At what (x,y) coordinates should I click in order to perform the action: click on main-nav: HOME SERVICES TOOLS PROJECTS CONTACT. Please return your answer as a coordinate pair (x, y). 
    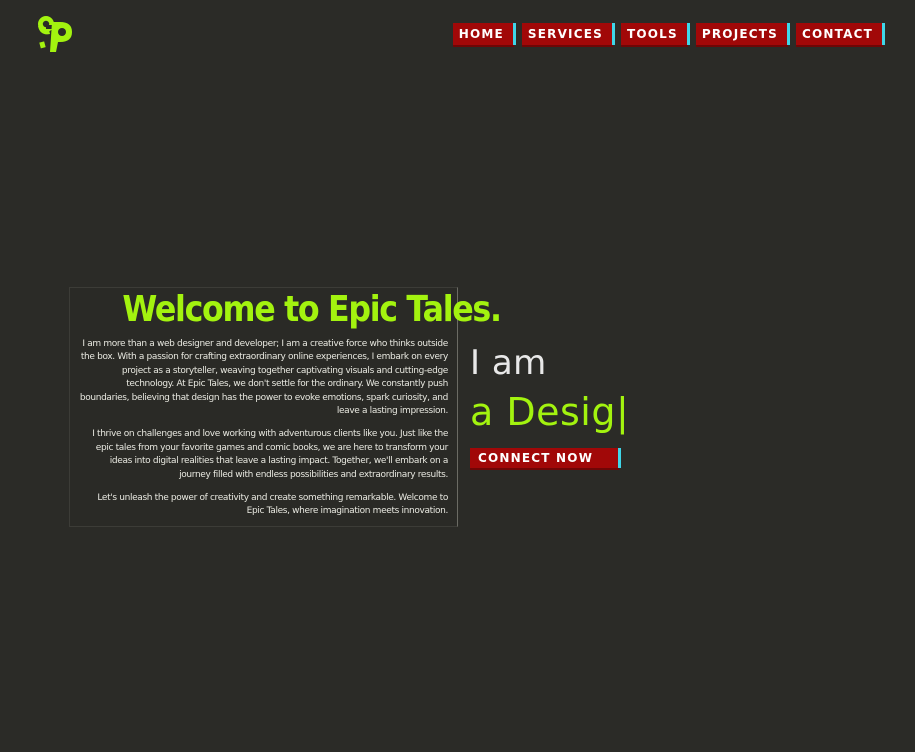
    Looking at the image, I should click on (668, 35).